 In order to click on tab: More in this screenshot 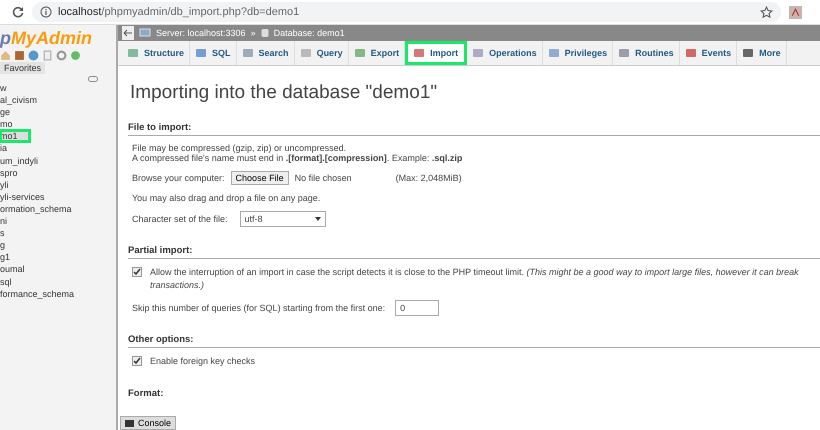, I will do `click(762, 53)`.